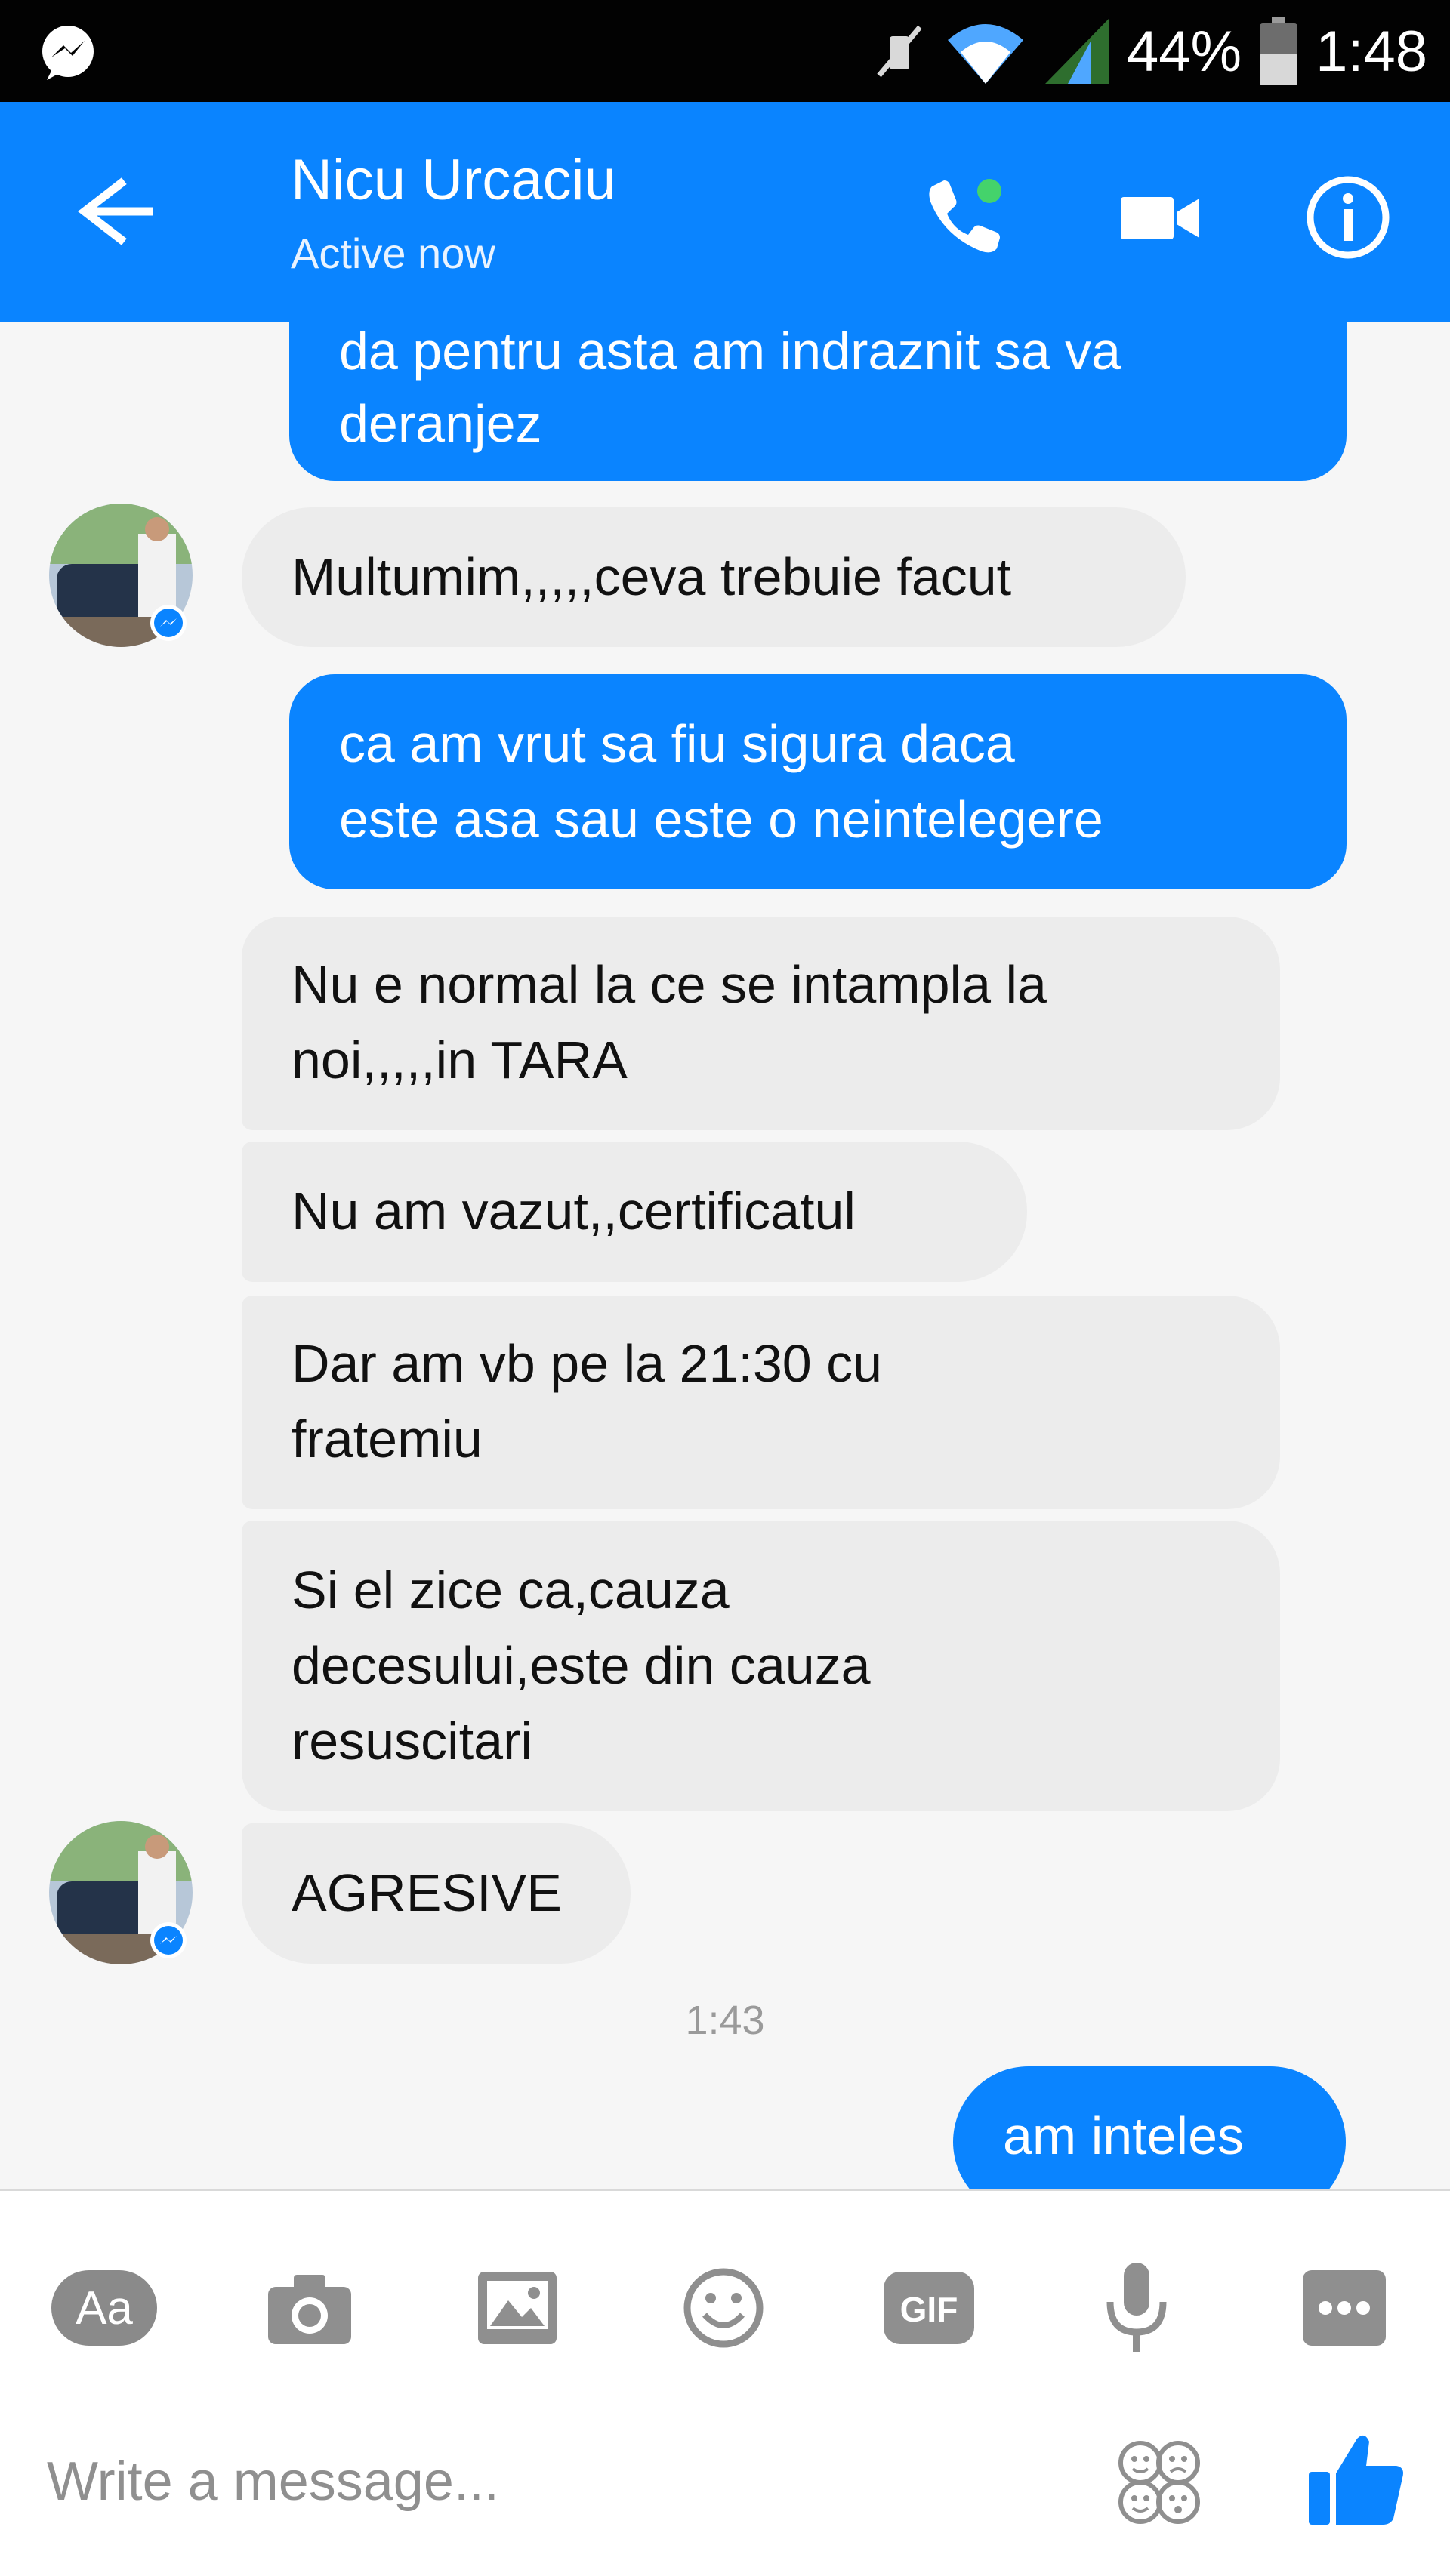 This screenshot has width=1450, height=2576. What do you see at coordinates (725, 2020) in the screenshot?
I see `message-timestamp: 1:43` at bounding box center [725, 2020].